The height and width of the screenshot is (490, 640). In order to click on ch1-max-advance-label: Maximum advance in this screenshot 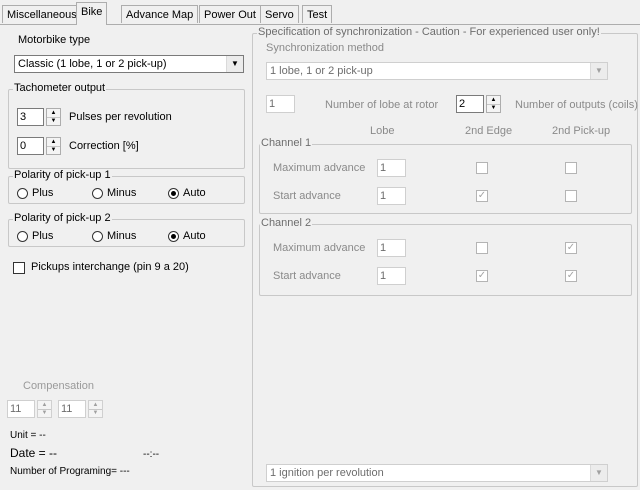, I will do `click(319, 168)`.